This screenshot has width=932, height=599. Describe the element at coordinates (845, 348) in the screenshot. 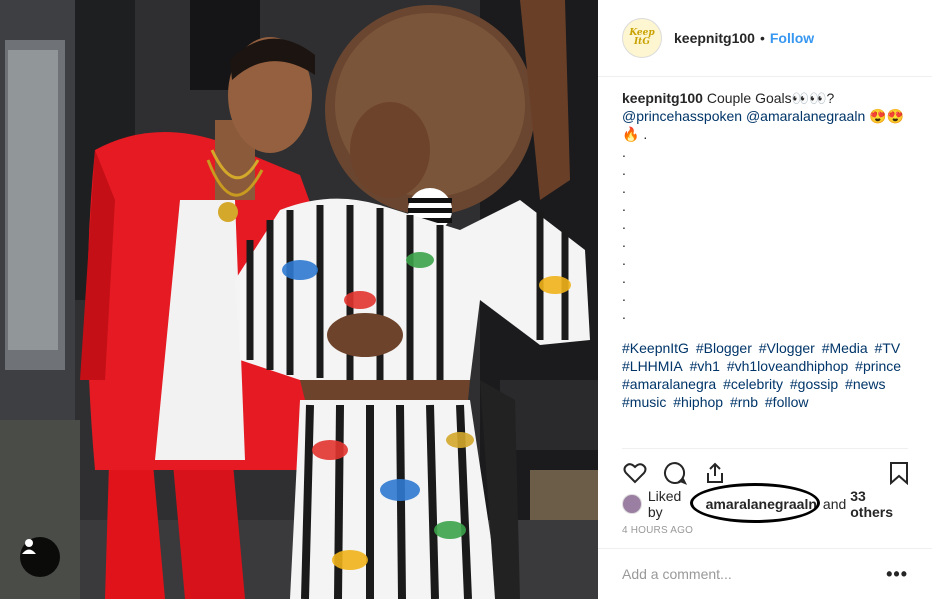

I see `hashtag-link: #Media` at that location.